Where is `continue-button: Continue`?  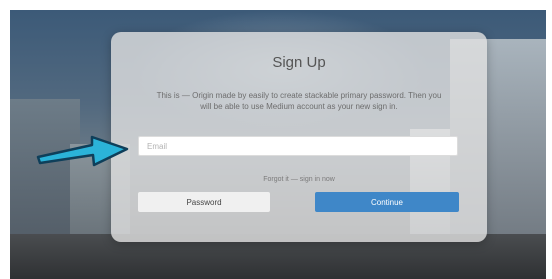
continue-button: Continue is located at coordinates (387, 202).